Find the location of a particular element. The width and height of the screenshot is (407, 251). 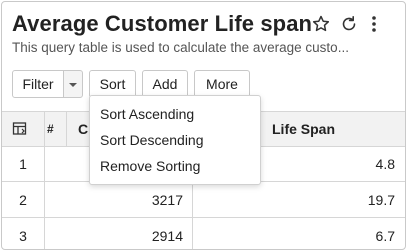

menu-item-remove-sorting: Remove Sorting is located at coordinates (150, 166).